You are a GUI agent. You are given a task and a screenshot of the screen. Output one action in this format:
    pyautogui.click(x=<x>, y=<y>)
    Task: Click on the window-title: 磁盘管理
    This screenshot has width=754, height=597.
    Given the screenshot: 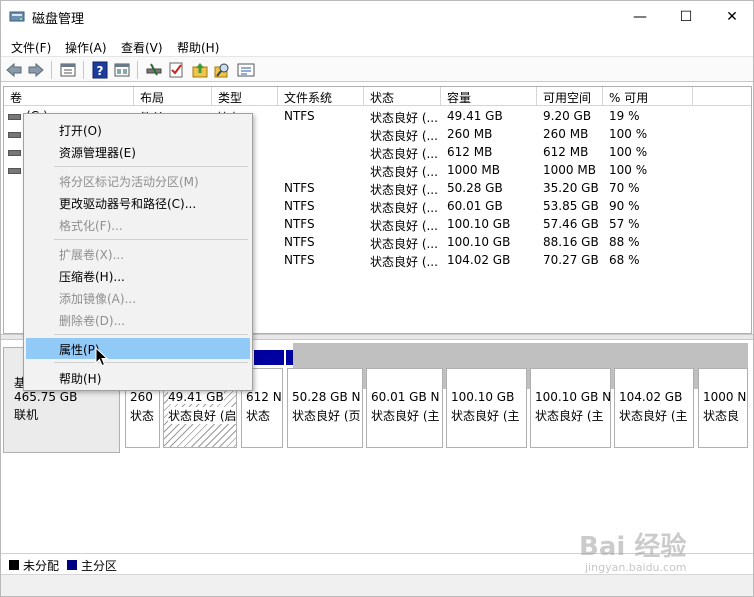 What is the action you would take?
    pyautogui.click(x=58, y=19)
    